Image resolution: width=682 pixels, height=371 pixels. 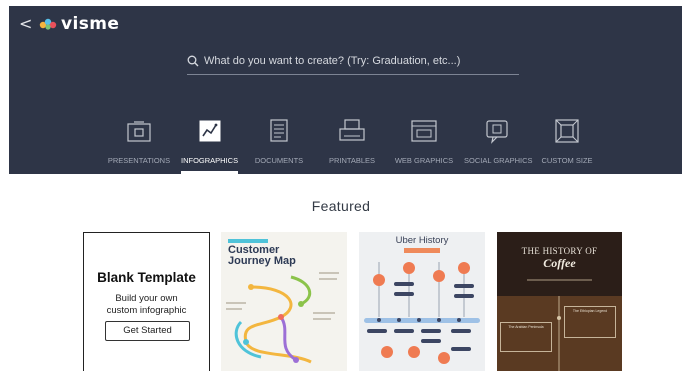 I want to click on tab-presentations: PRESENTATIONS, so click(x=139, y=145).